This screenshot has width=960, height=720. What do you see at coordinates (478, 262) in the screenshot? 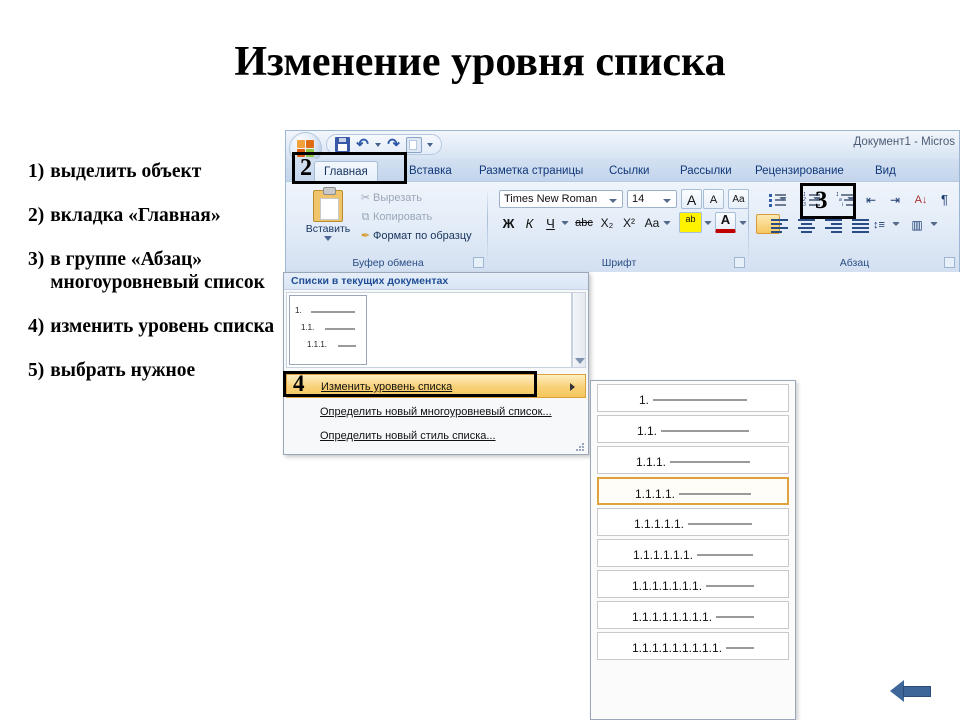
I see `clipboard-dialog-launcher-icon` at bounding box center [478, 262].